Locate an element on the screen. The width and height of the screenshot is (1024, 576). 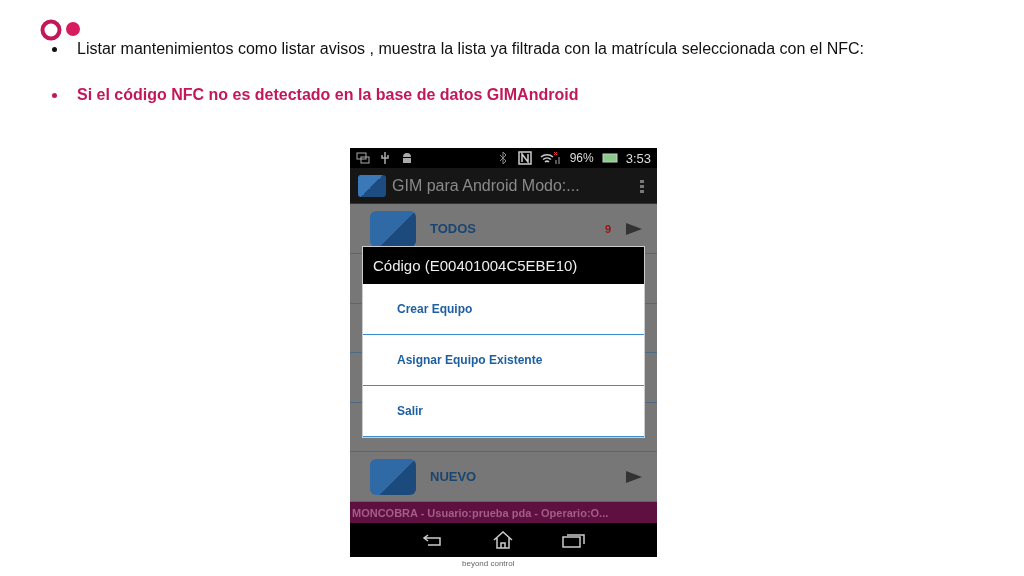
clock-time: 3:53 is located at coordinates (638, 158).